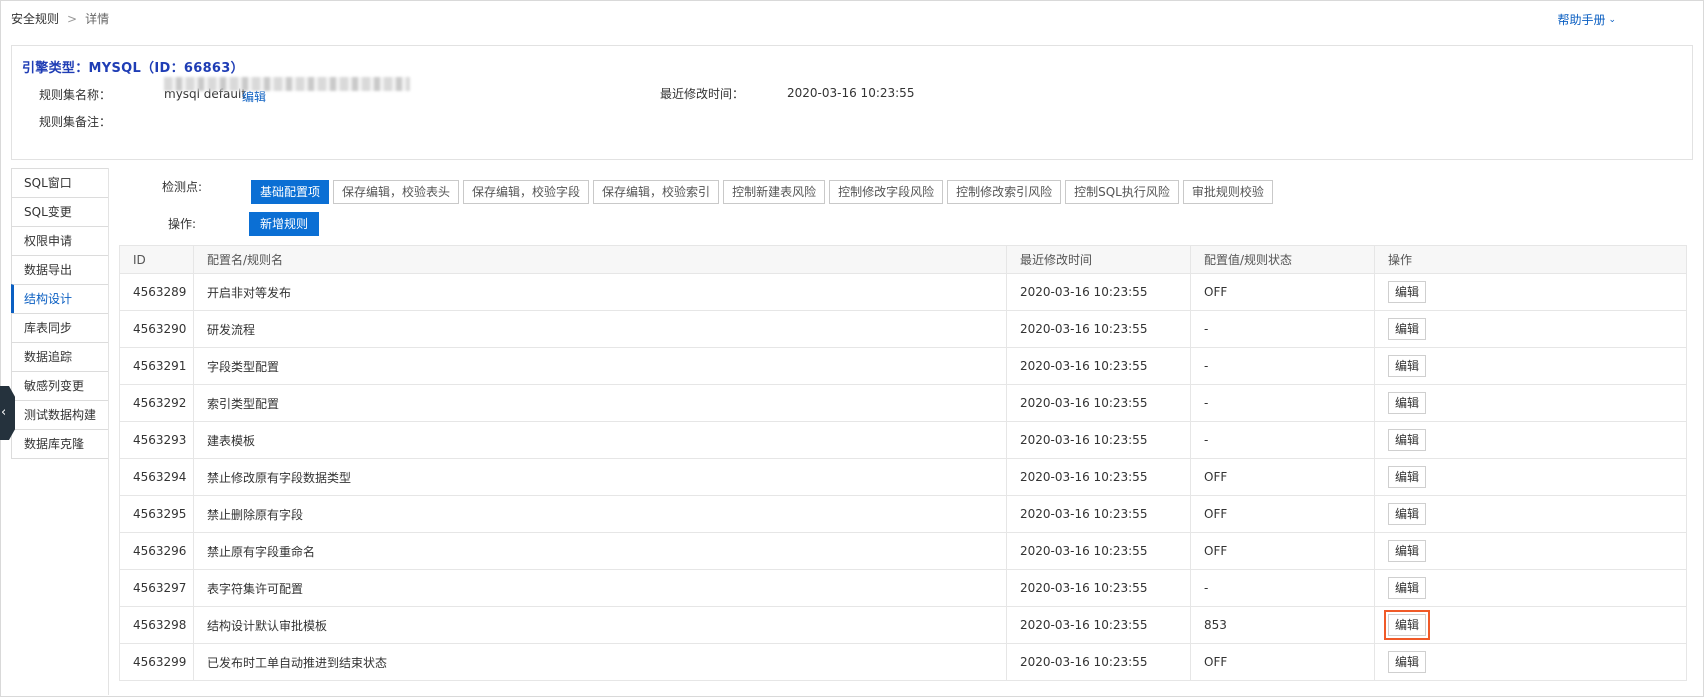 This screenshot has height=697, width=1704. I want to click on sidenav-item-test-data-build: 测试数据构建, so click(60, 414).